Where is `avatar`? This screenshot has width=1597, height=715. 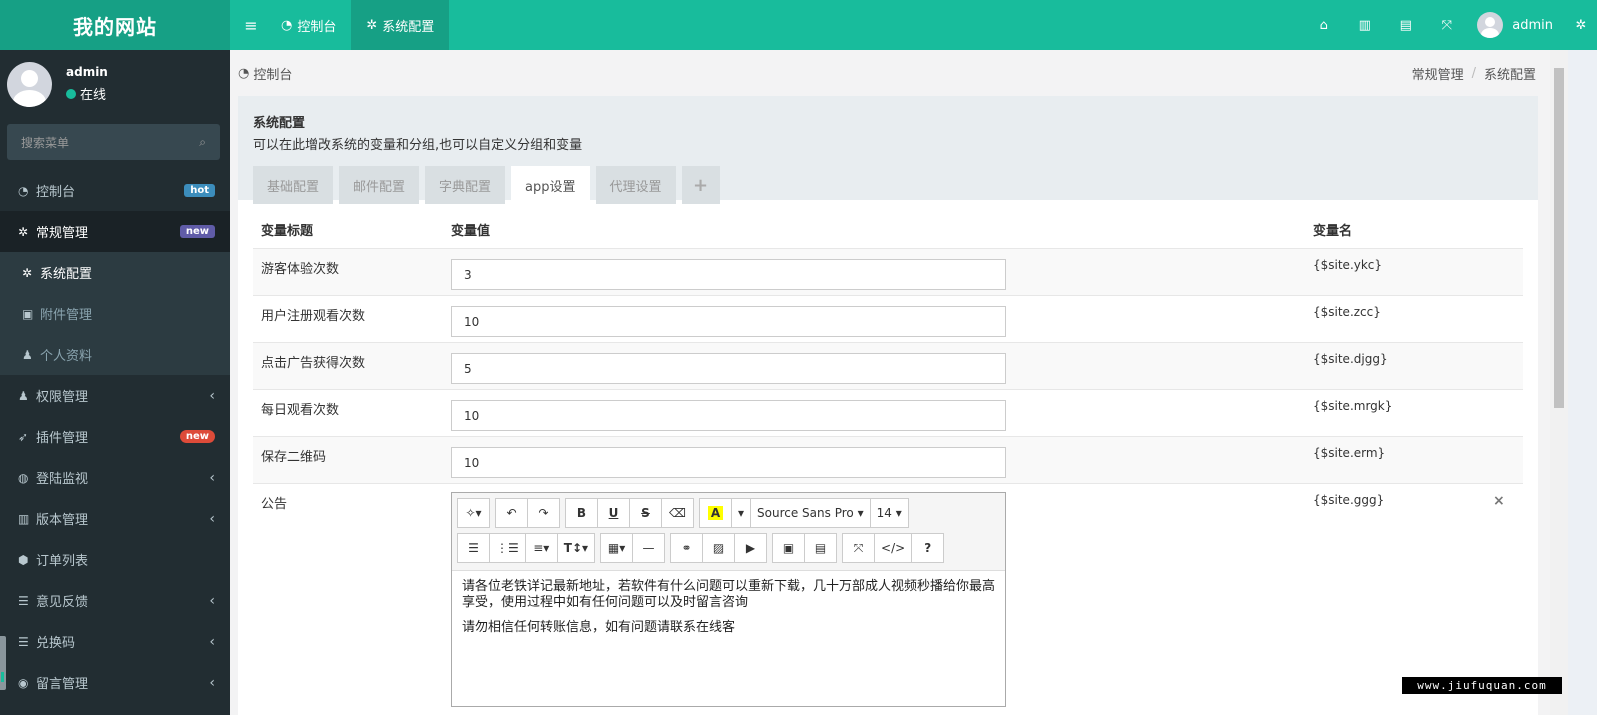 avatar is located at coordinates (1490, 25).